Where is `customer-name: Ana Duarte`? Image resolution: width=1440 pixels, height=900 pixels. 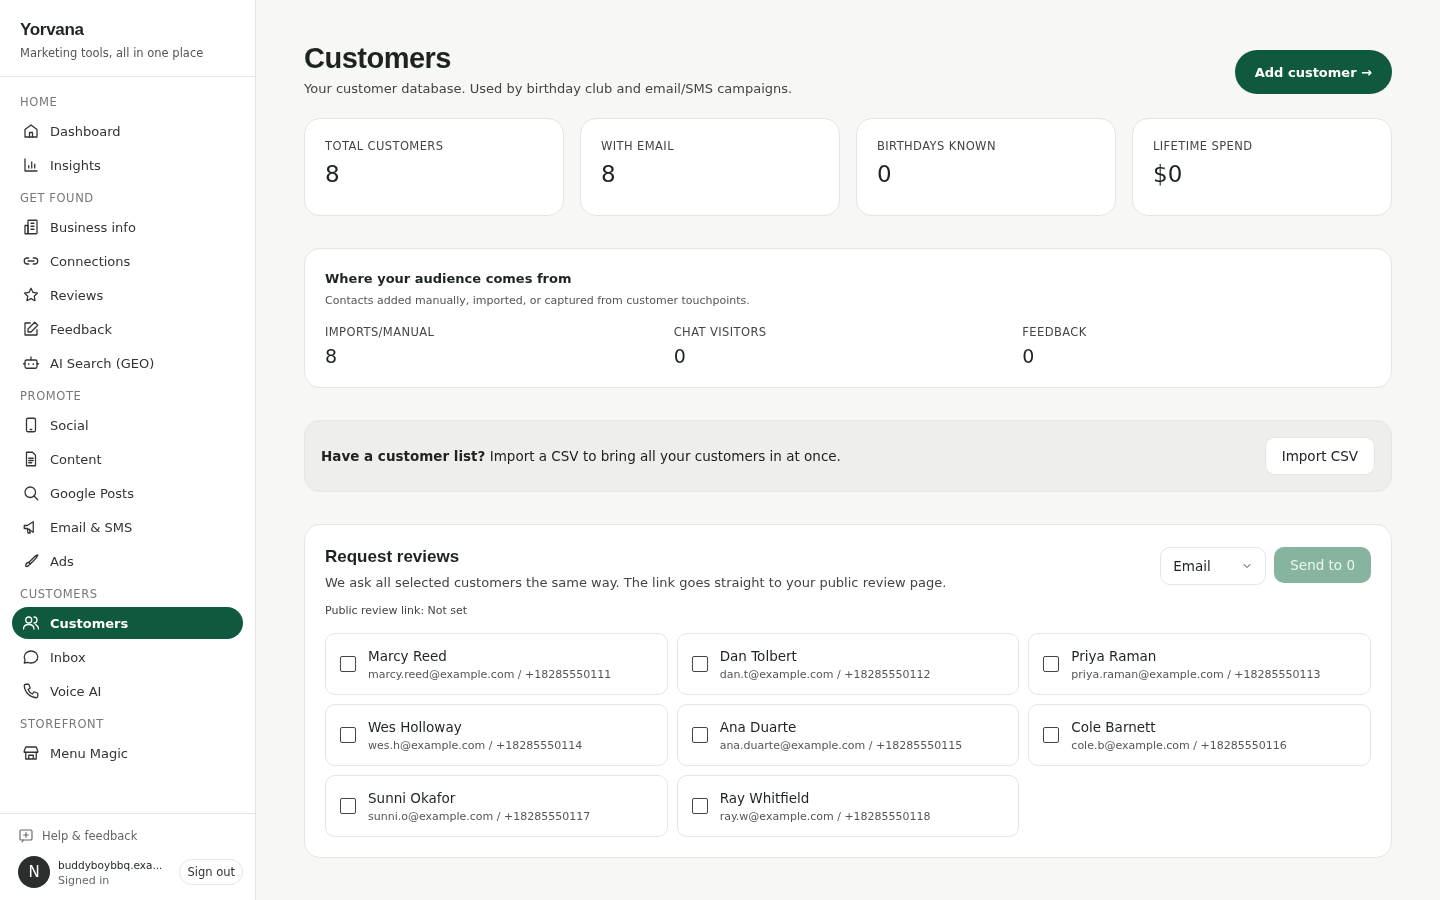
customer-name: Ana Duarte is located at coordinates (758, 726).